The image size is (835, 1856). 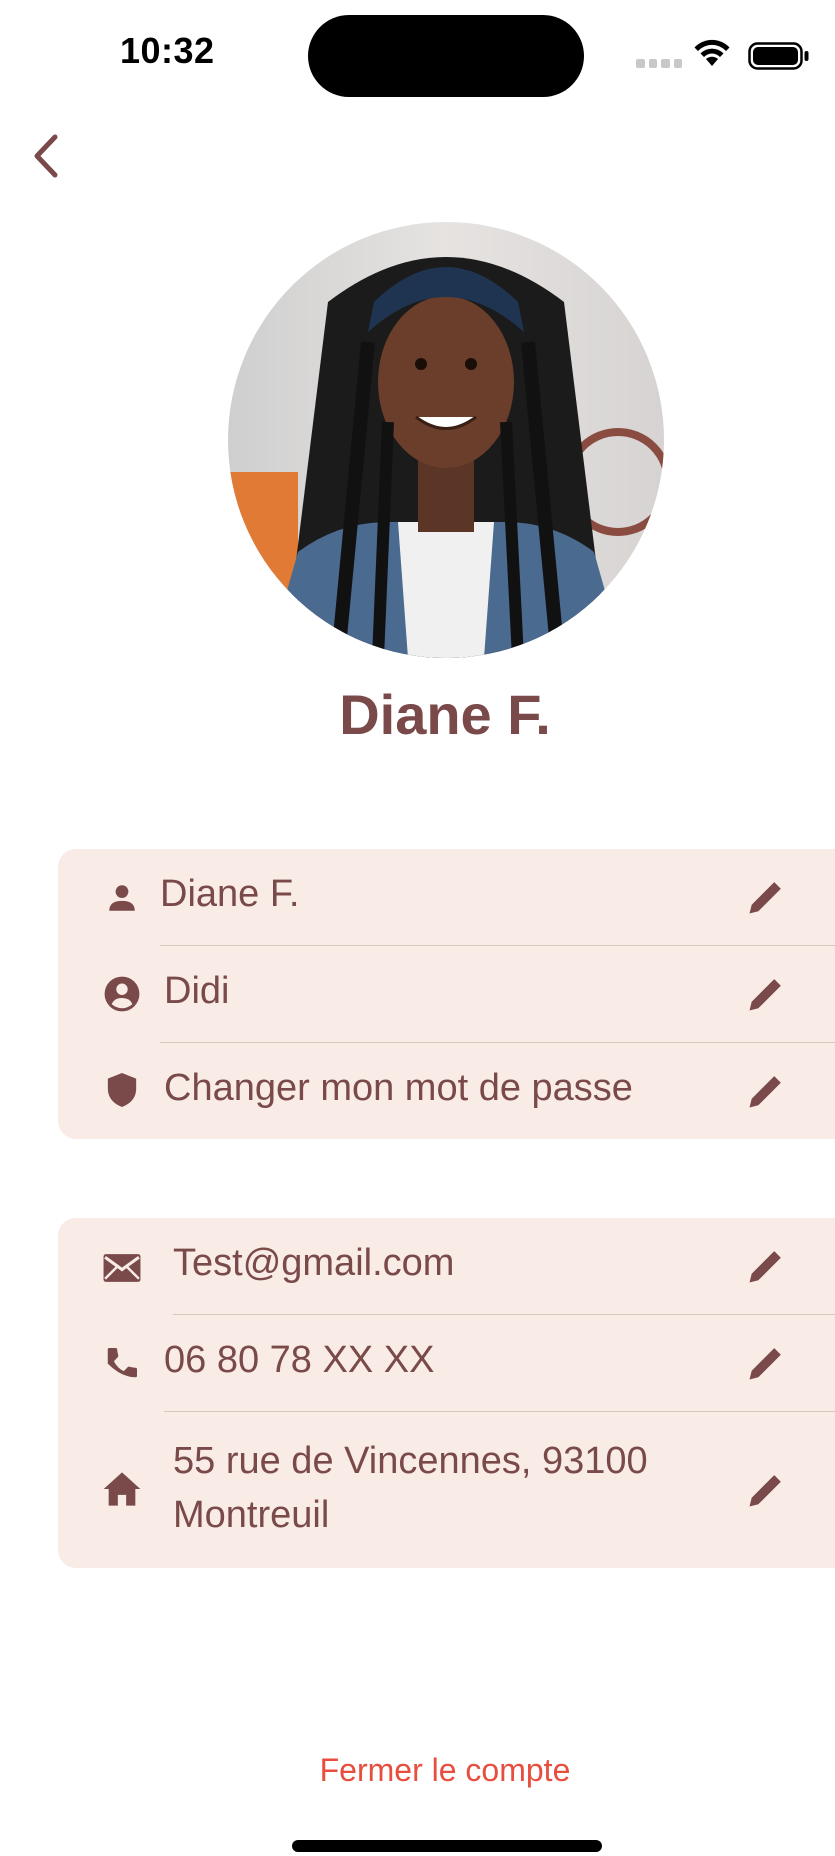 I want to click on back-button, so click(x=46, y=156).